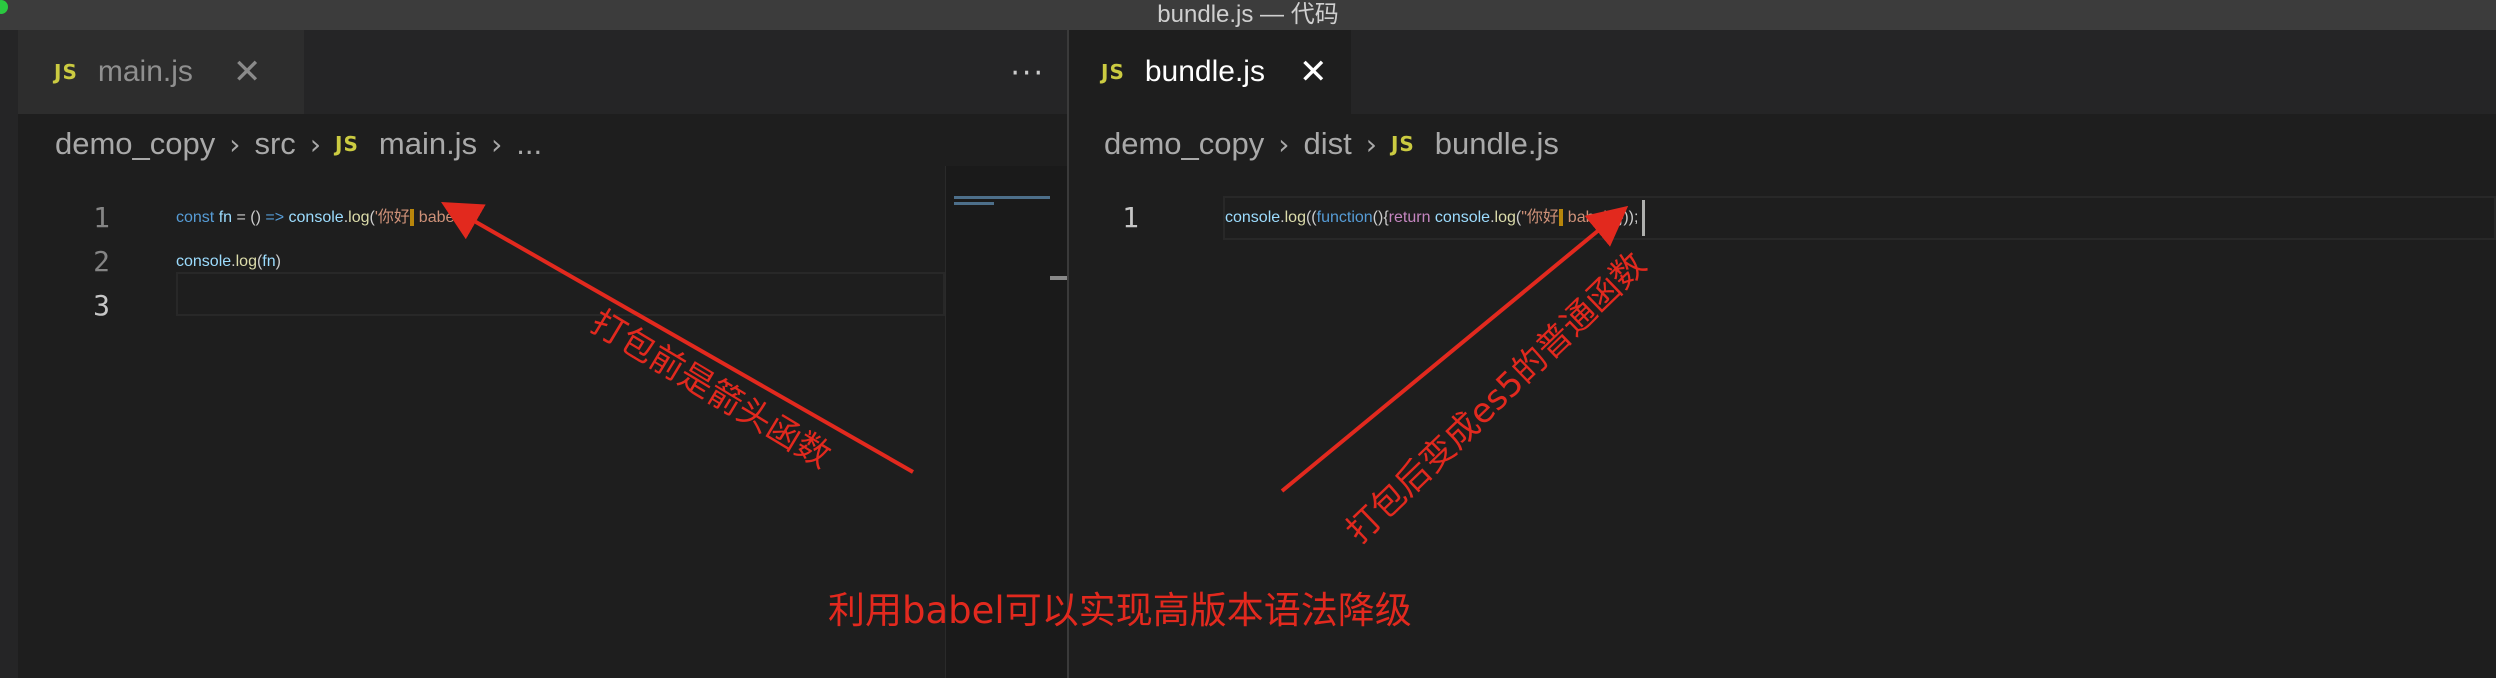  What do you see at coordinates (1120, 610) in the screenshot?
I see `annotation-bottom-text: 利用babel可以实现高版本语法降级` at bounding box center [1120, 610].